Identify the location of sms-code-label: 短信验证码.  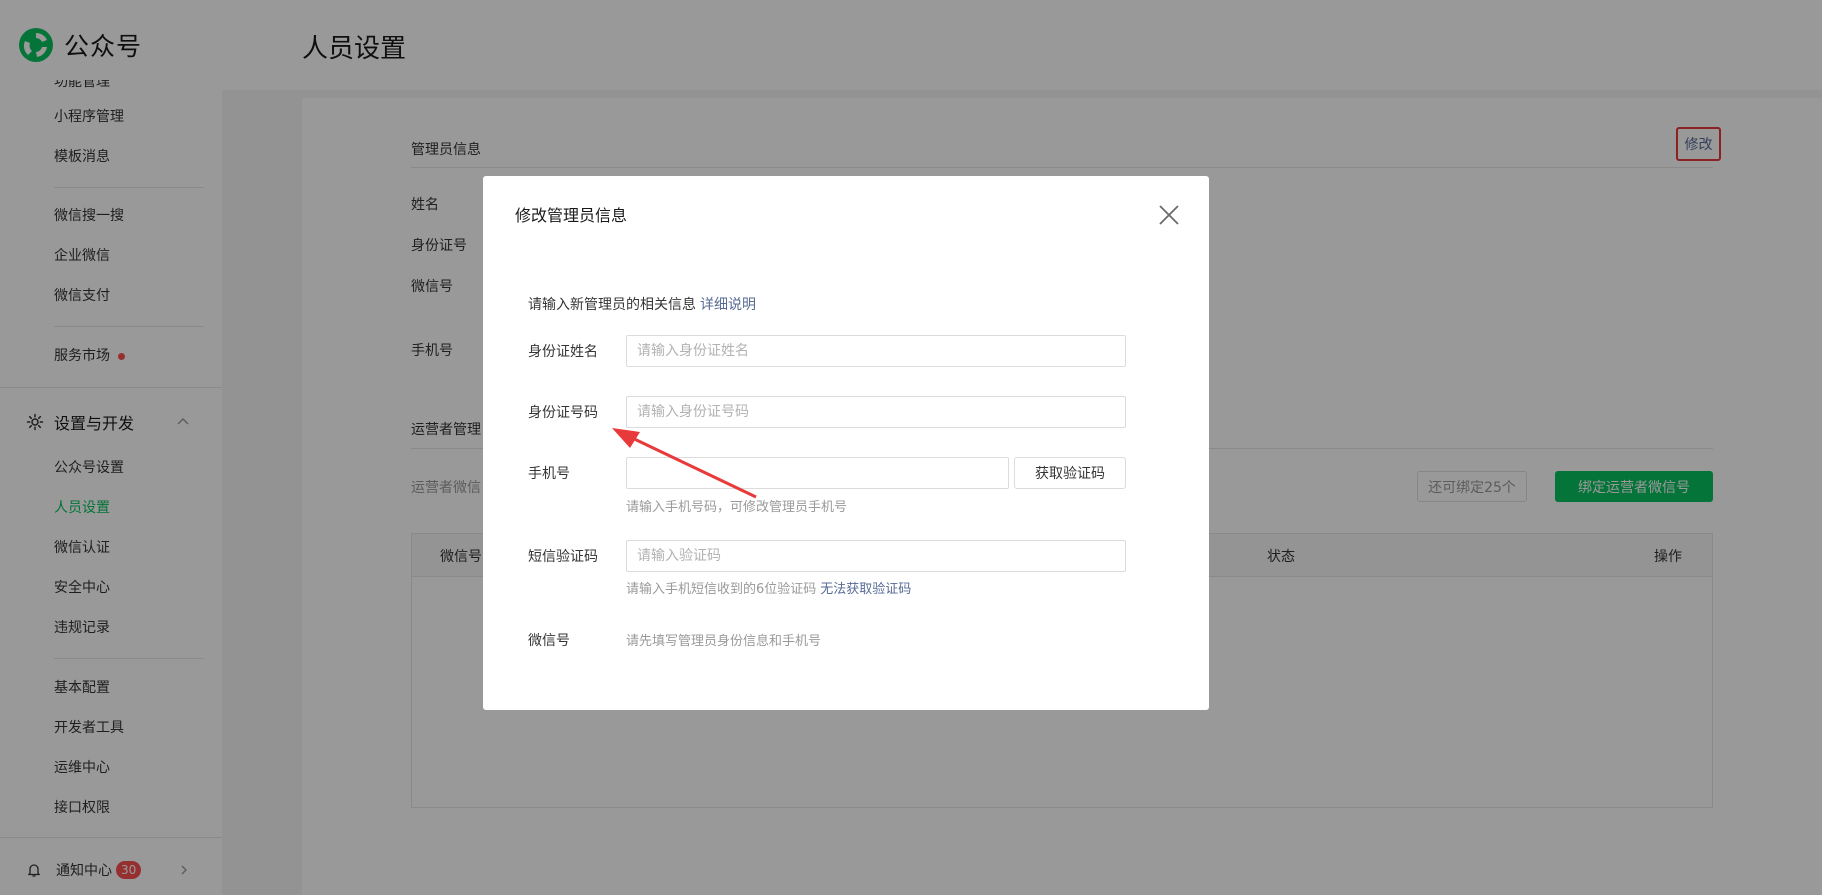
(563, 557).